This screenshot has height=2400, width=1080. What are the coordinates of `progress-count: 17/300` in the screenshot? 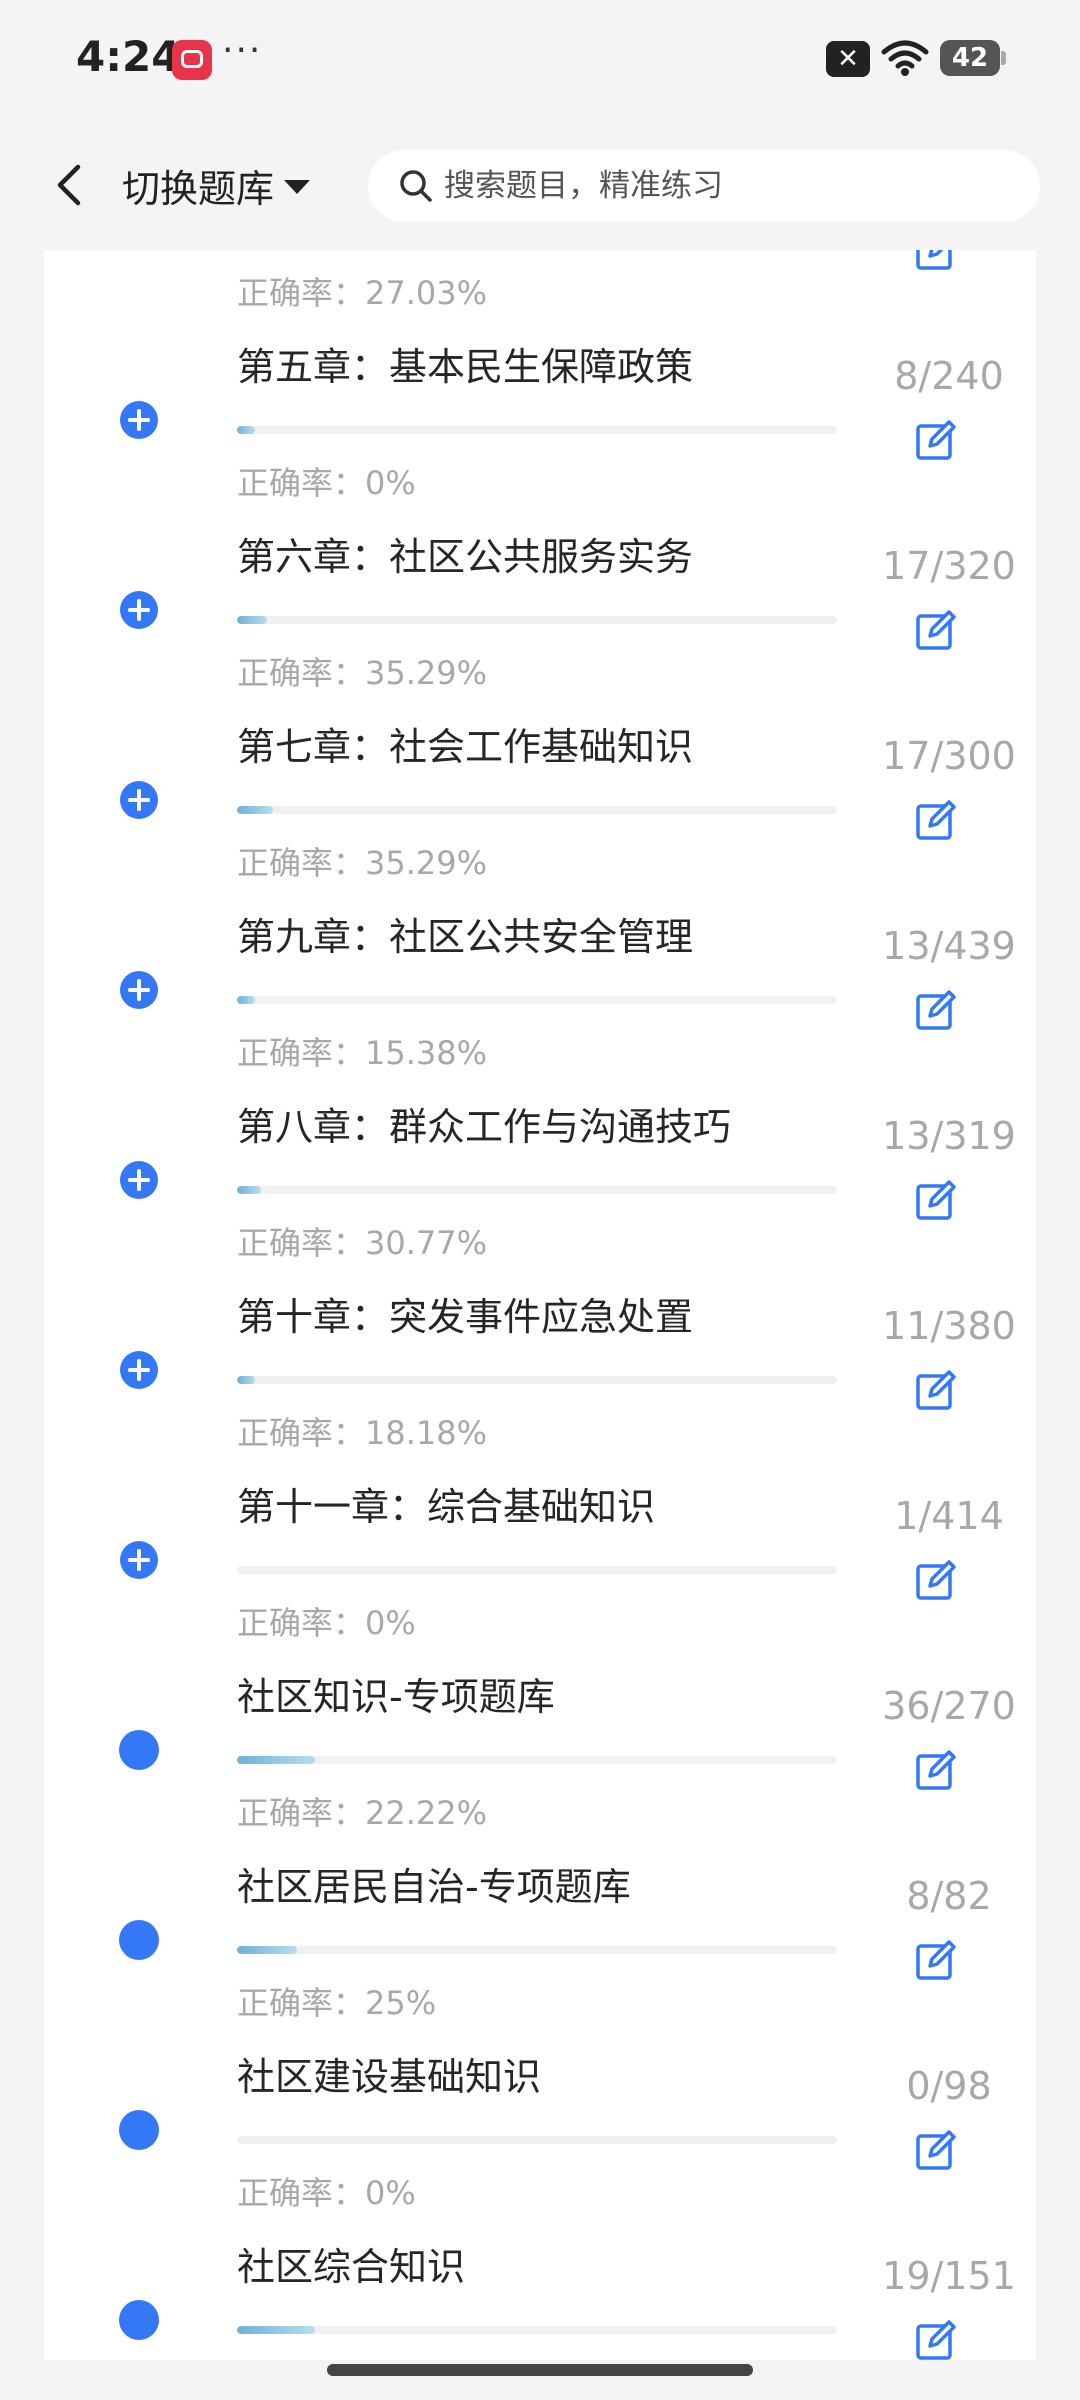 It's located at (949, 756).